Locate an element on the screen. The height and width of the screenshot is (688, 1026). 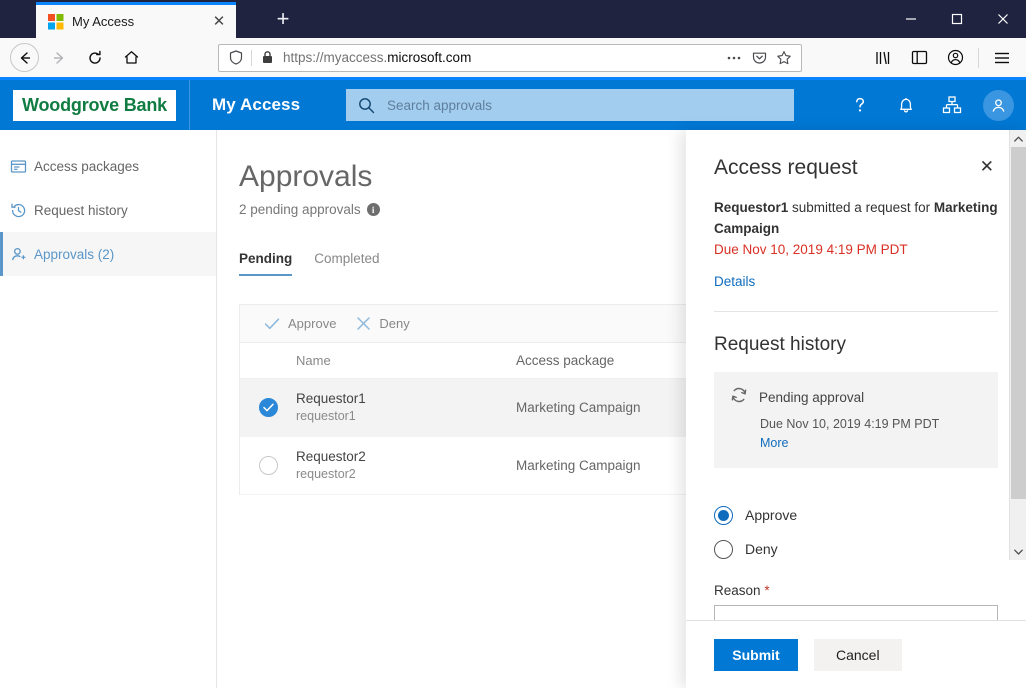
deny-command: Deny is located at coordinates (383, 323).